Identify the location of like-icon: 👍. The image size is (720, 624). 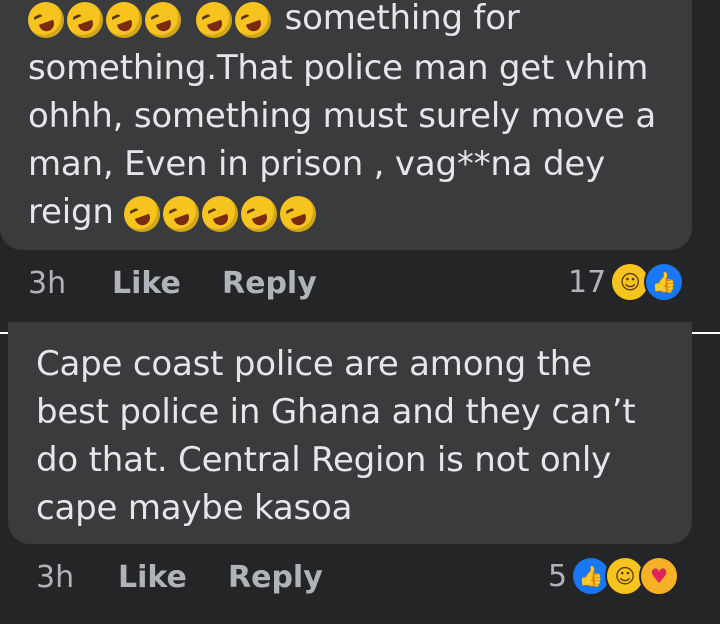
(664, 282).